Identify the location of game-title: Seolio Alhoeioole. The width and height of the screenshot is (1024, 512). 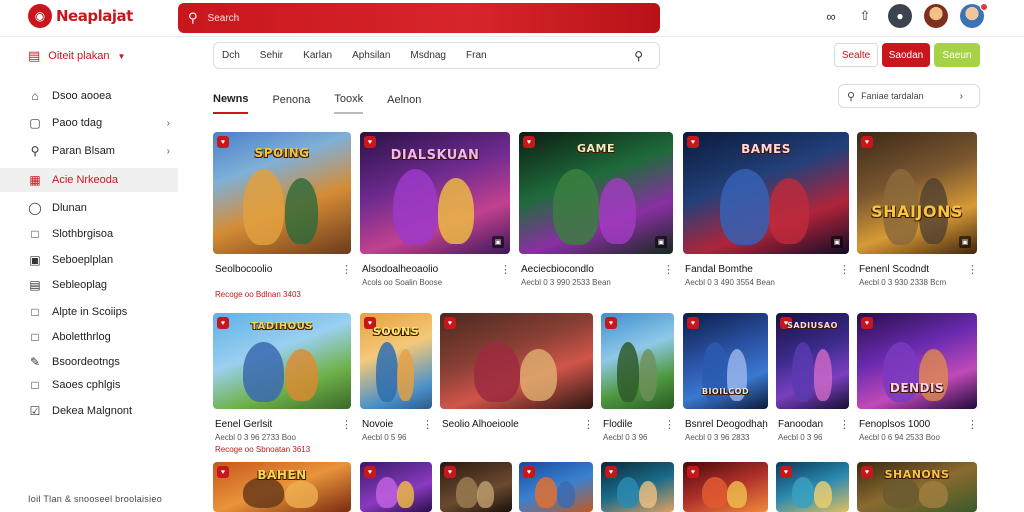
(480, 424).